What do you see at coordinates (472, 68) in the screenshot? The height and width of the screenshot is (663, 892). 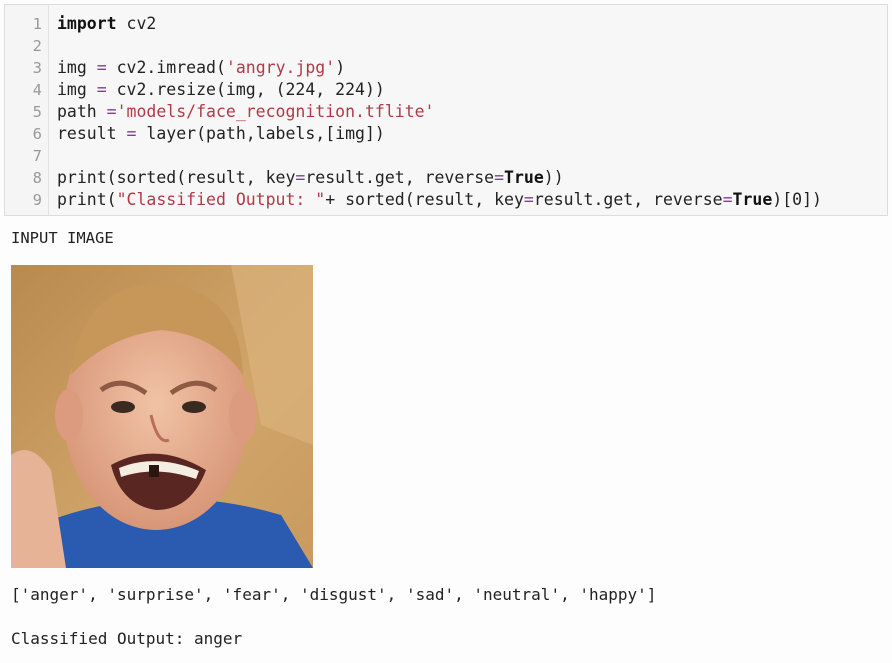 I see `code-line: img = cv2.imread('angry.jpg')` at bounding box center [472, 68].